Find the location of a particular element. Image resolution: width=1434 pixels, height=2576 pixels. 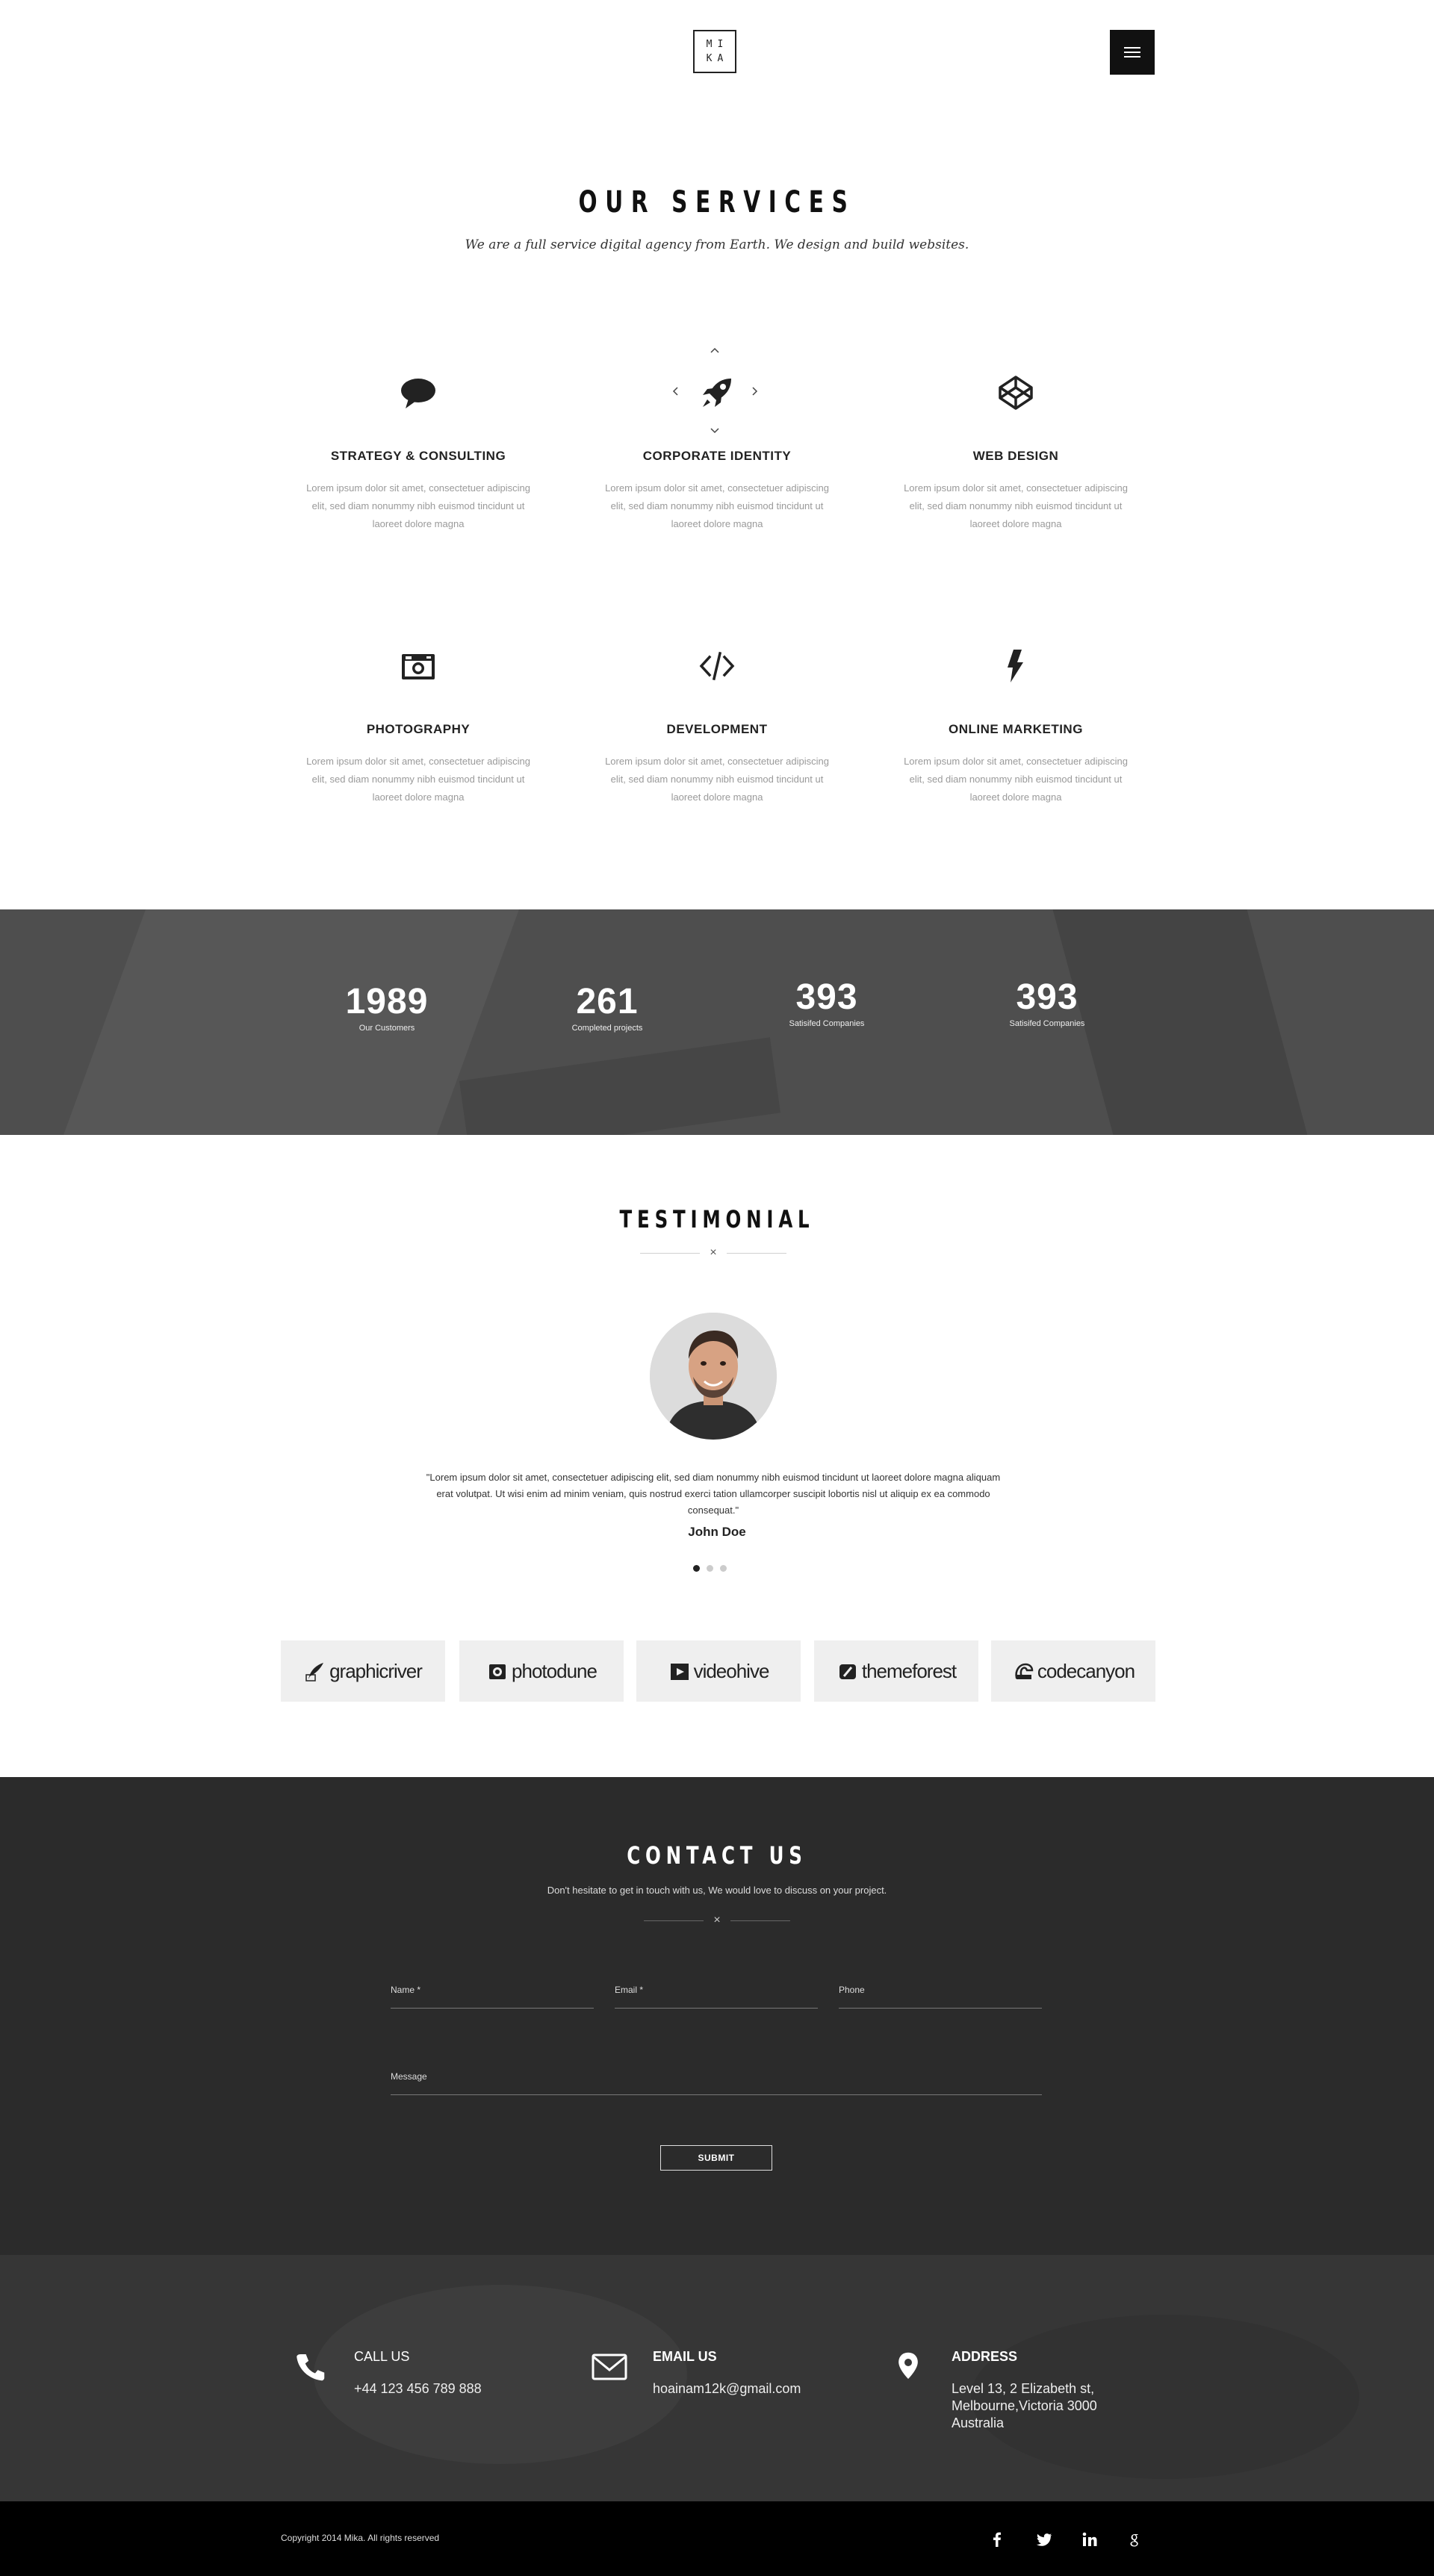

google-plus-link is located at coordinates (1134, 2539).